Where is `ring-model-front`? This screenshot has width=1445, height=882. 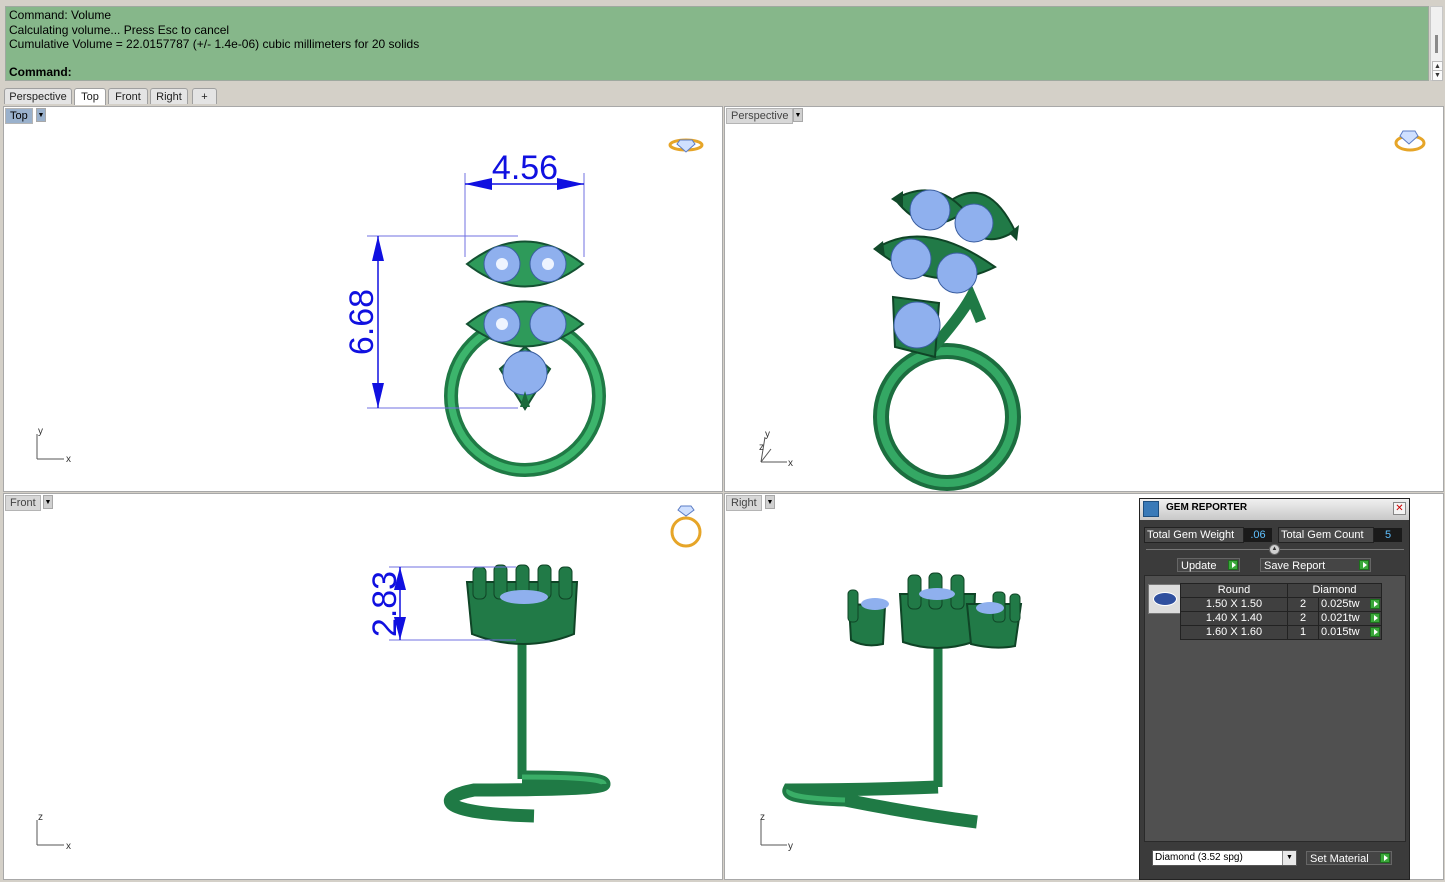
ring-model-front is located at coordinates (527, 693).